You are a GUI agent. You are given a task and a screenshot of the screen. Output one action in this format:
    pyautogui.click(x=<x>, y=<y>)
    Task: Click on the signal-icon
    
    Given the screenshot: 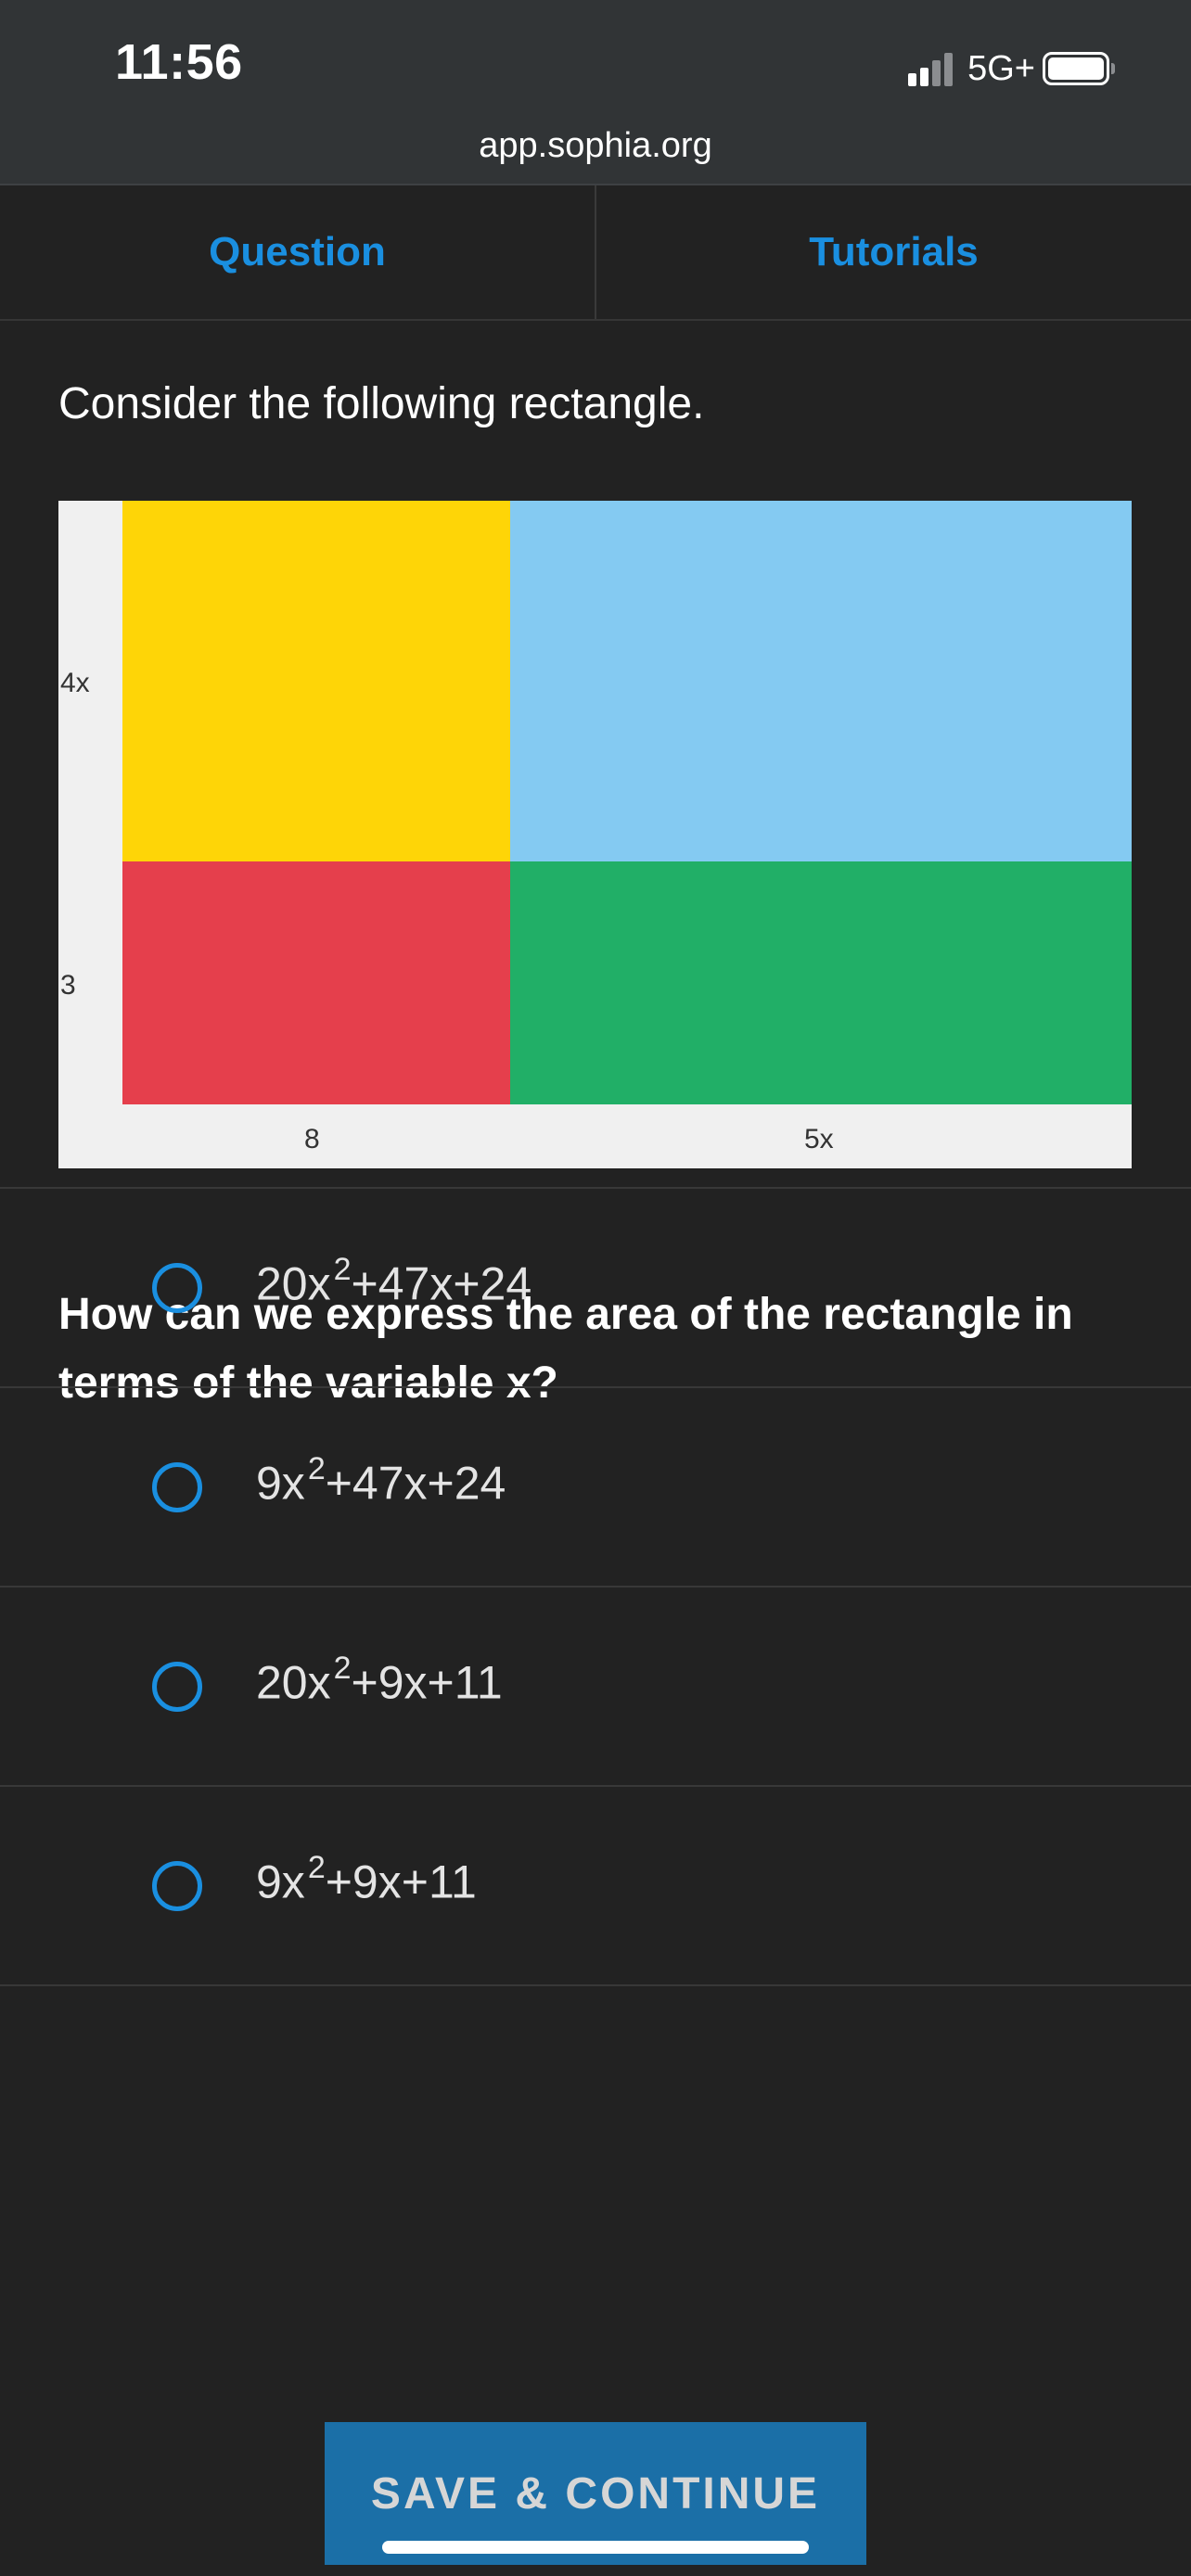 What is the action you would take?
    pyautogui.click(x=932, y=68)
    